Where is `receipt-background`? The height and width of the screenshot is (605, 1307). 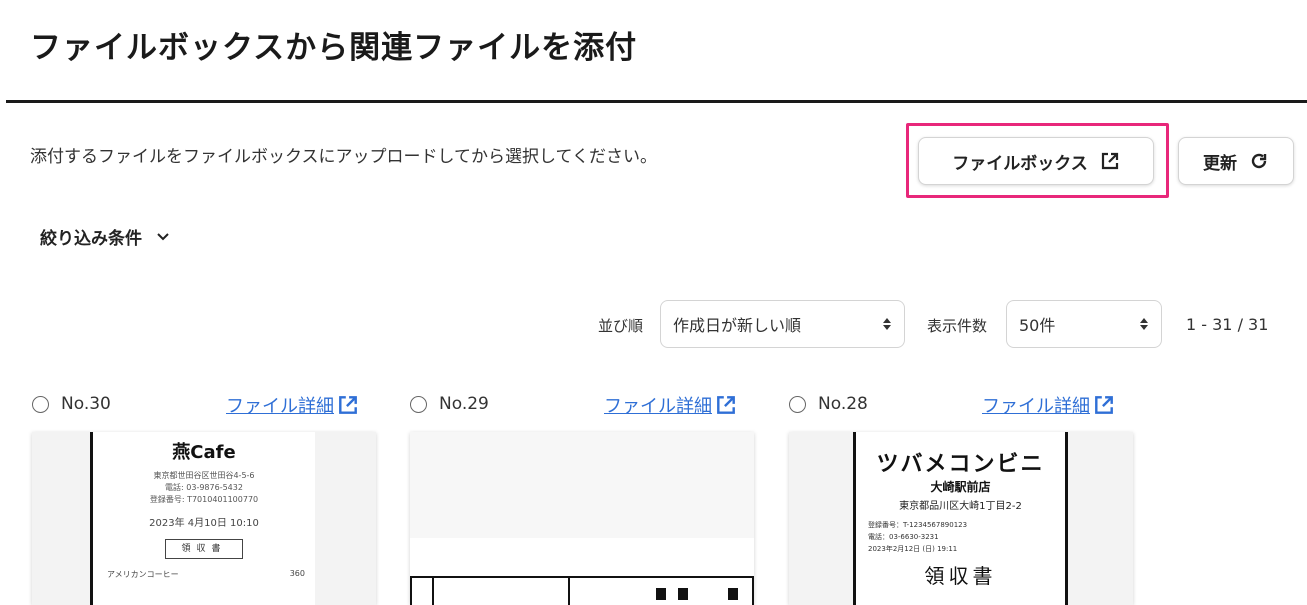
receipt-background is located at coordinates (582, 485).